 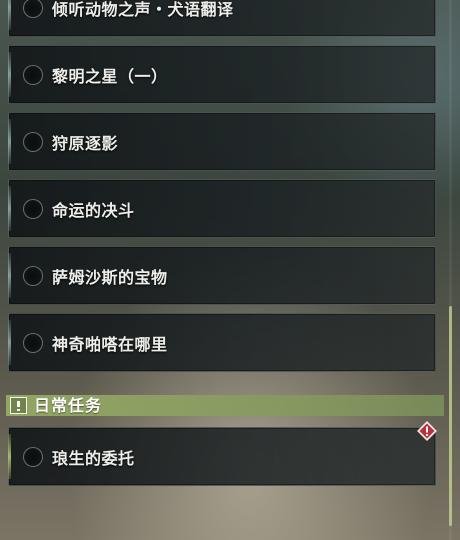 I want to click on quest-item-4: 命运的决斗, so click(x=222, y=208).